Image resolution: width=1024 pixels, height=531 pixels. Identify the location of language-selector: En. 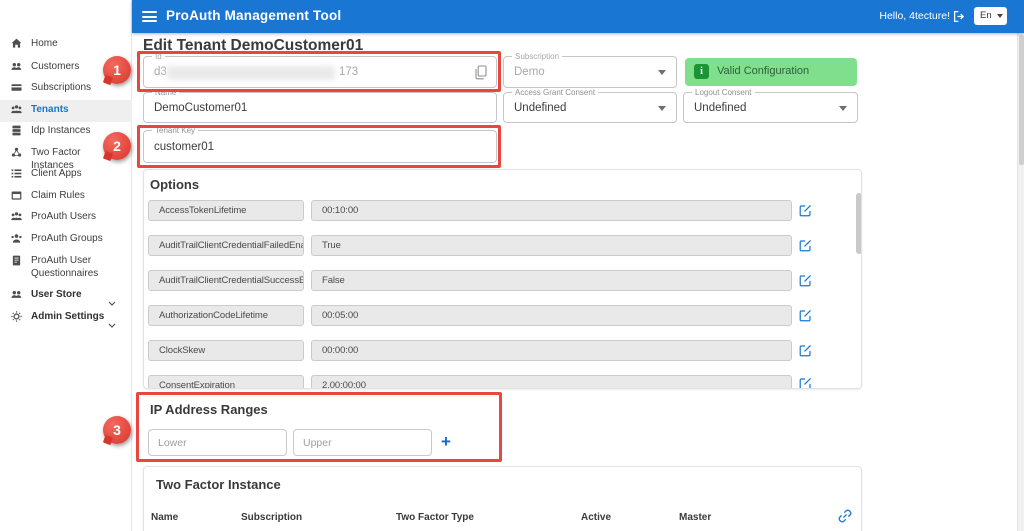
(990, 16).